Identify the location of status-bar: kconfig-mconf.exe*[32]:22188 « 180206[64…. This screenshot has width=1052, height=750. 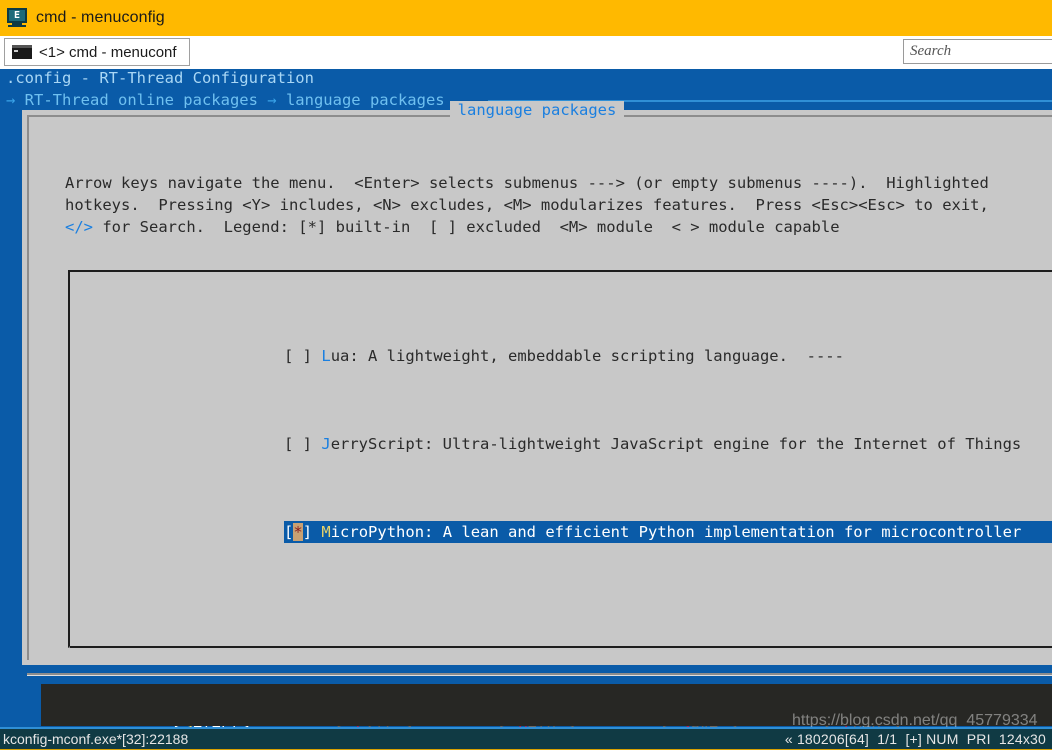
(526, 738).